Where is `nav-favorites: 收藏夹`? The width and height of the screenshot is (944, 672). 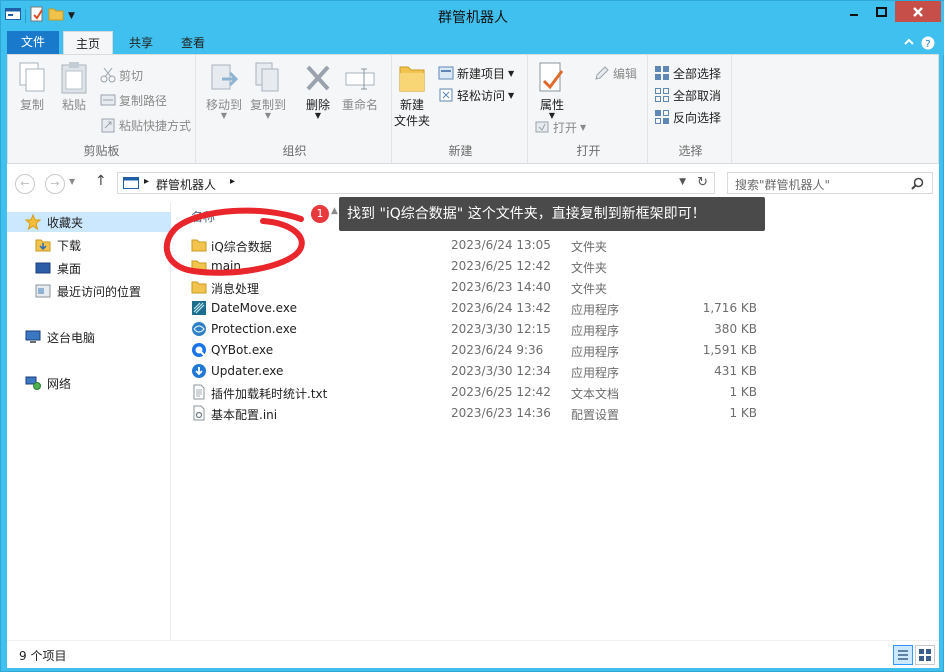
nav-favorites: 收藏夹 is located at coordinates (89, 222).